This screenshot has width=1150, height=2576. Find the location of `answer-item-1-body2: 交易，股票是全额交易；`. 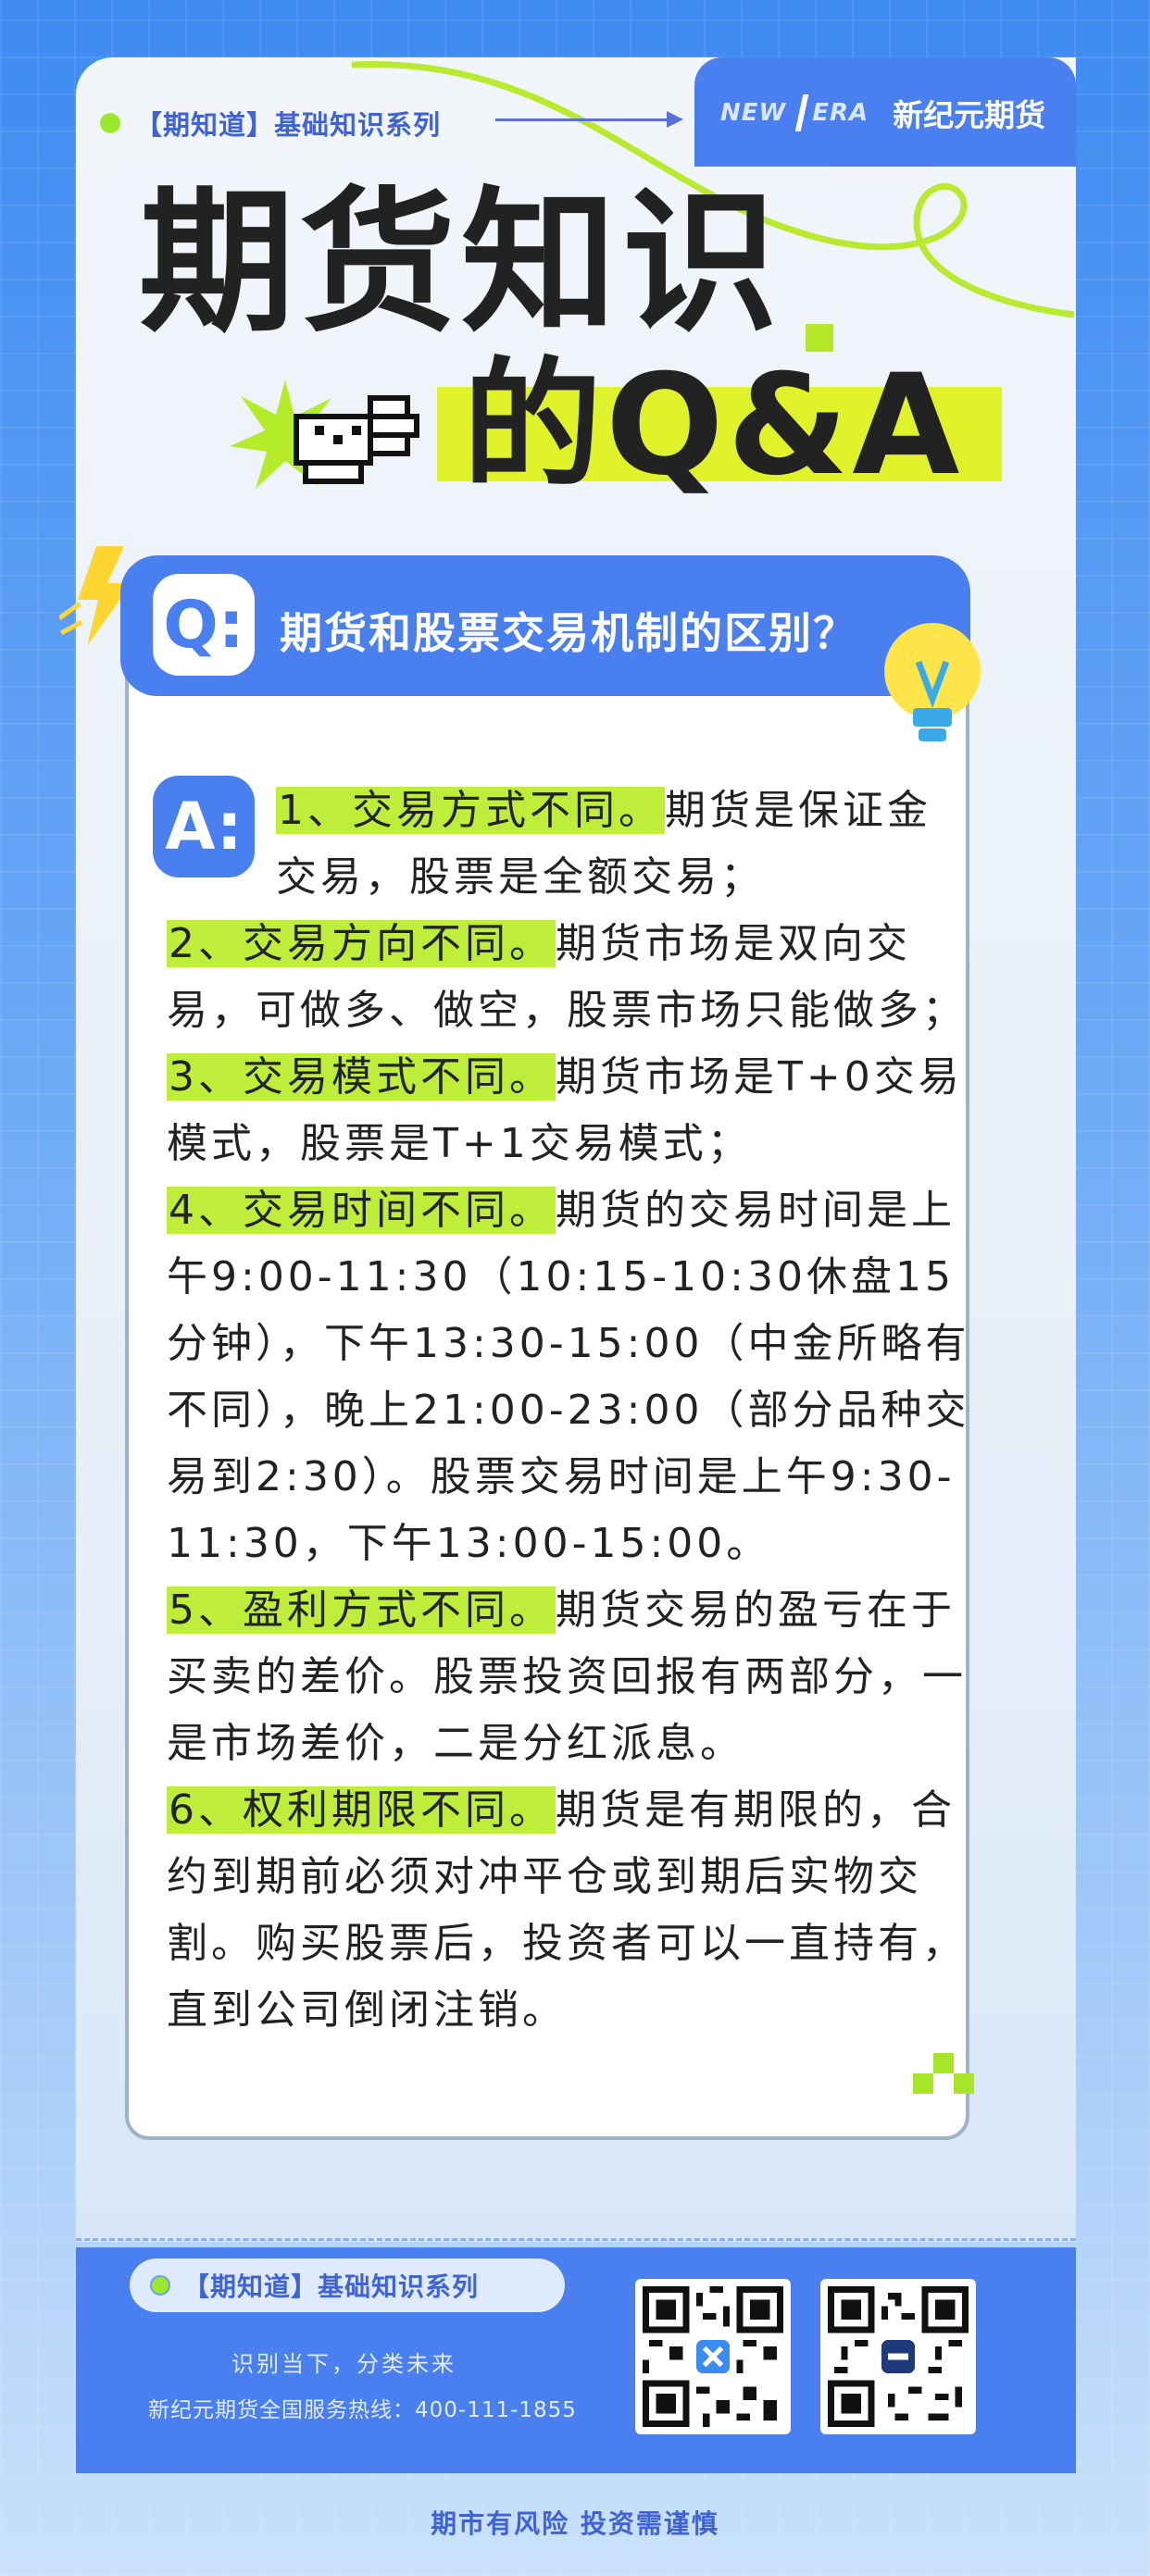

answer-item-1-body2: 交易，股票是全额交易； is located at coordinates (520, 877).